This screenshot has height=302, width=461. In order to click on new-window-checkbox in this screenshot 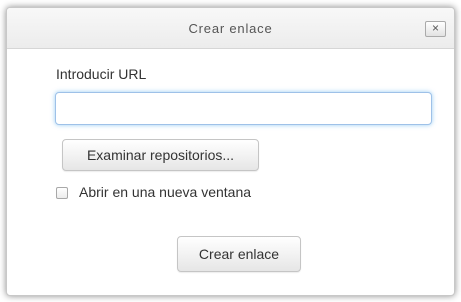, I will do `click(62, 193)`.